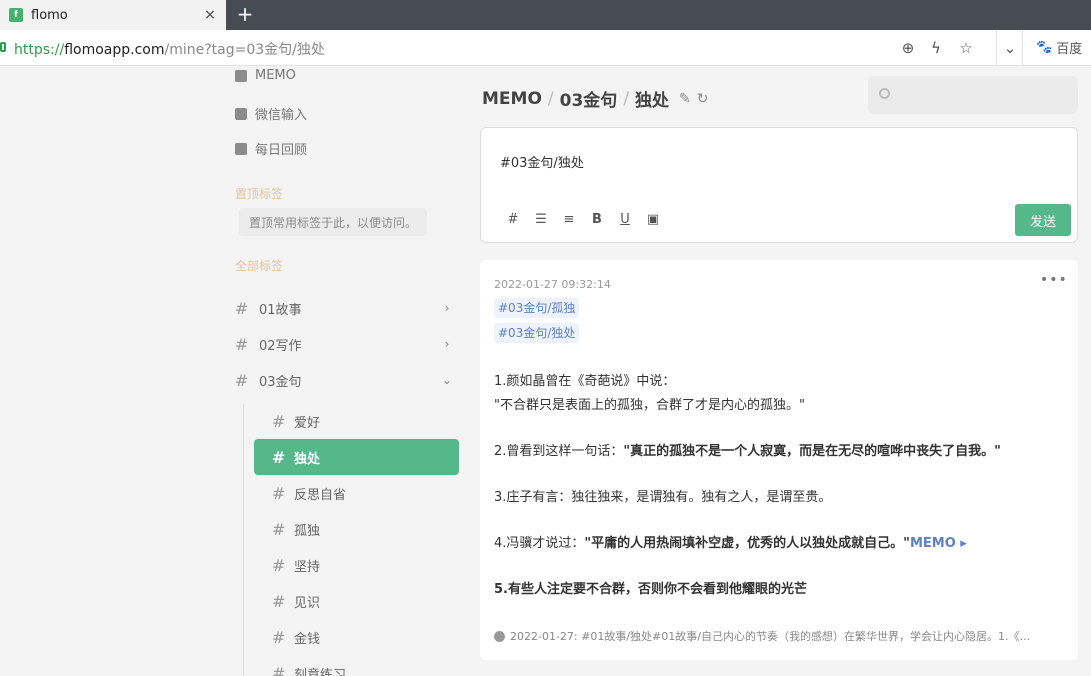 The width and height of the screenshot is (1091, 676). Describe the element at coordinates (114, 50) in the screenshot. I see `url-host: flomoapp.com` at that location.